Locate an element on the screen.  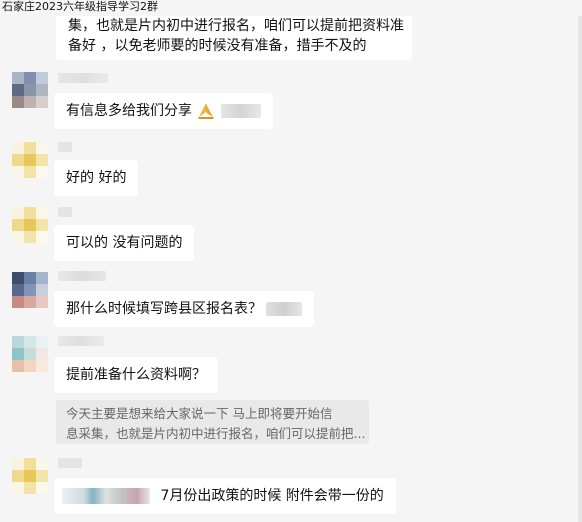
message-text-line: 集，也就是片内初中进行报名，咱们可以提前把资料准 is located at coordinates (236, 26).